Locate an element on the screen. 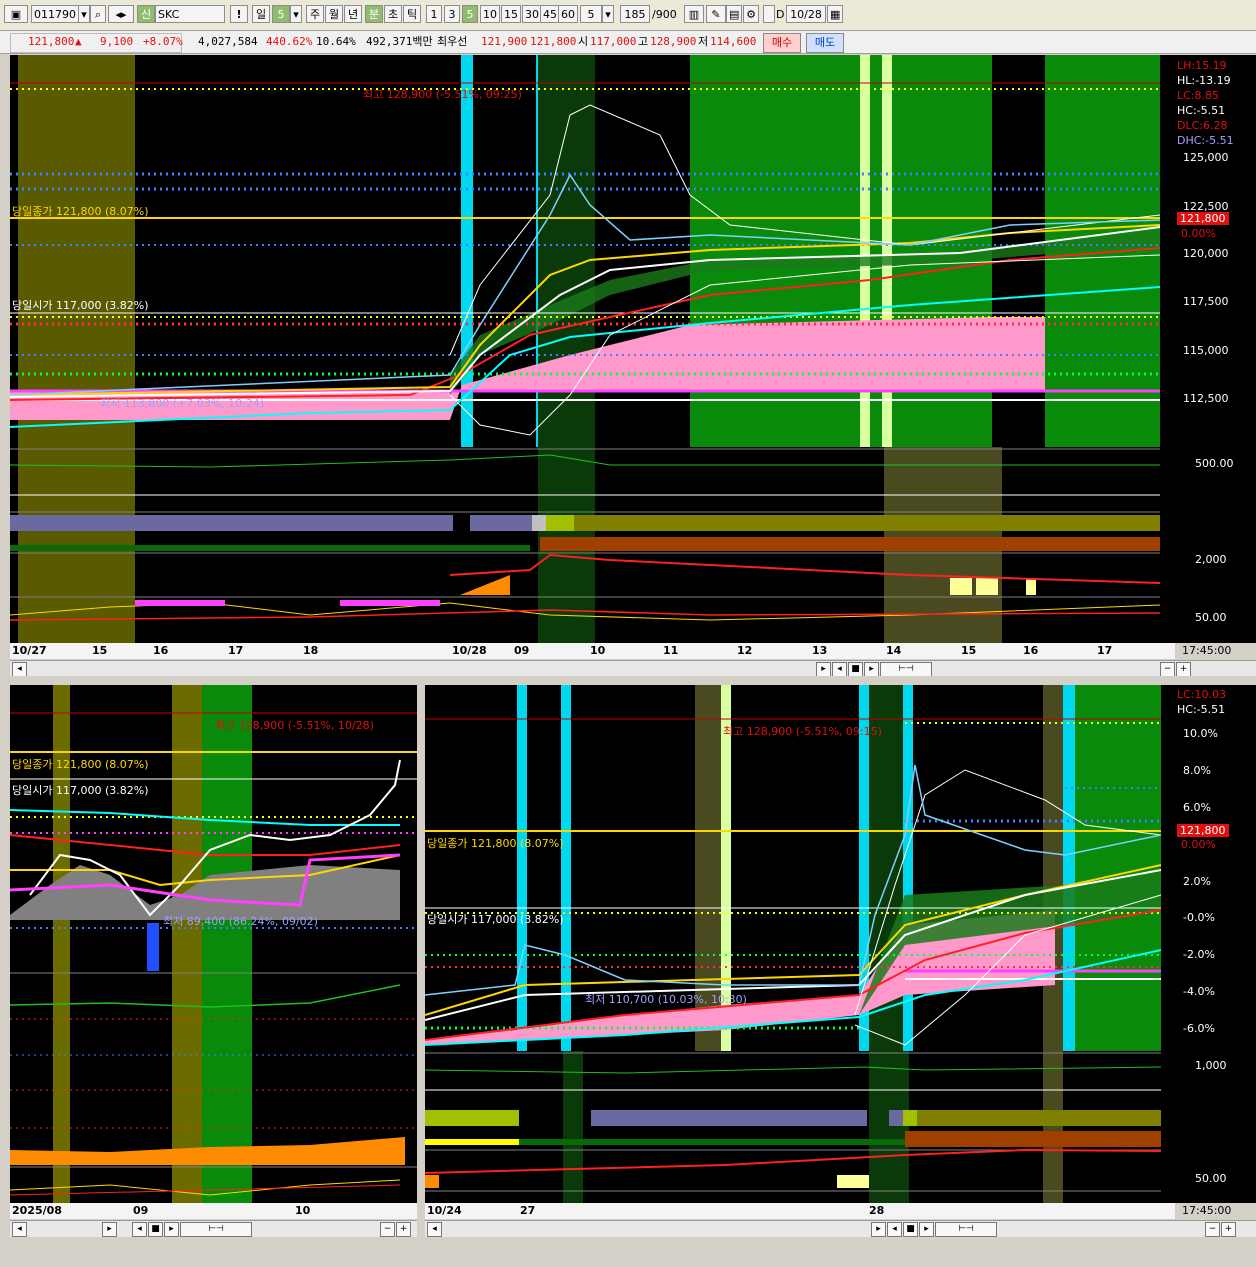  count-field: 185 is located at coordinates (635, 14).